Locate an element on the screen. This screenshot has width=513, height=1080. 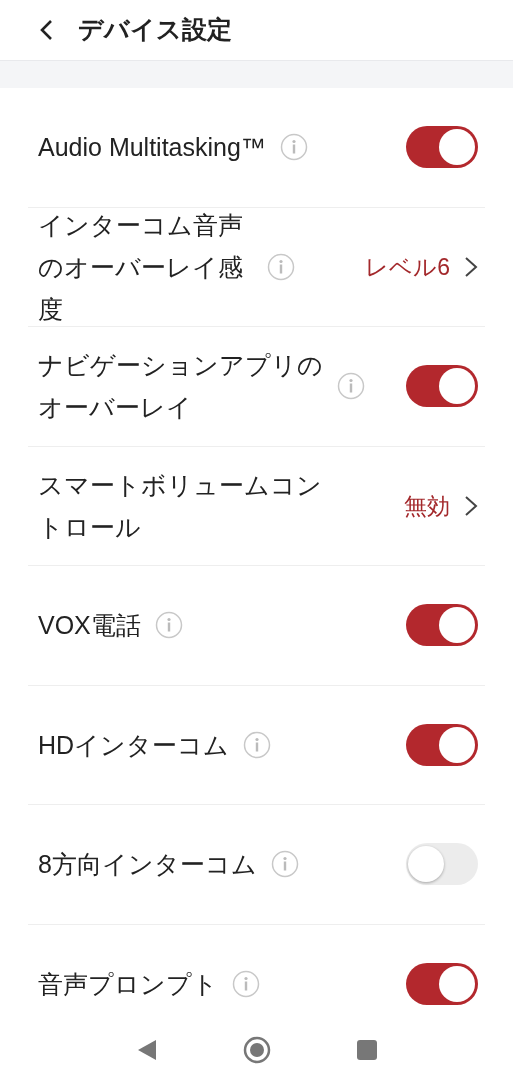
setting-label: スマートボリュームコントロール is located at coordinates (180, 506).